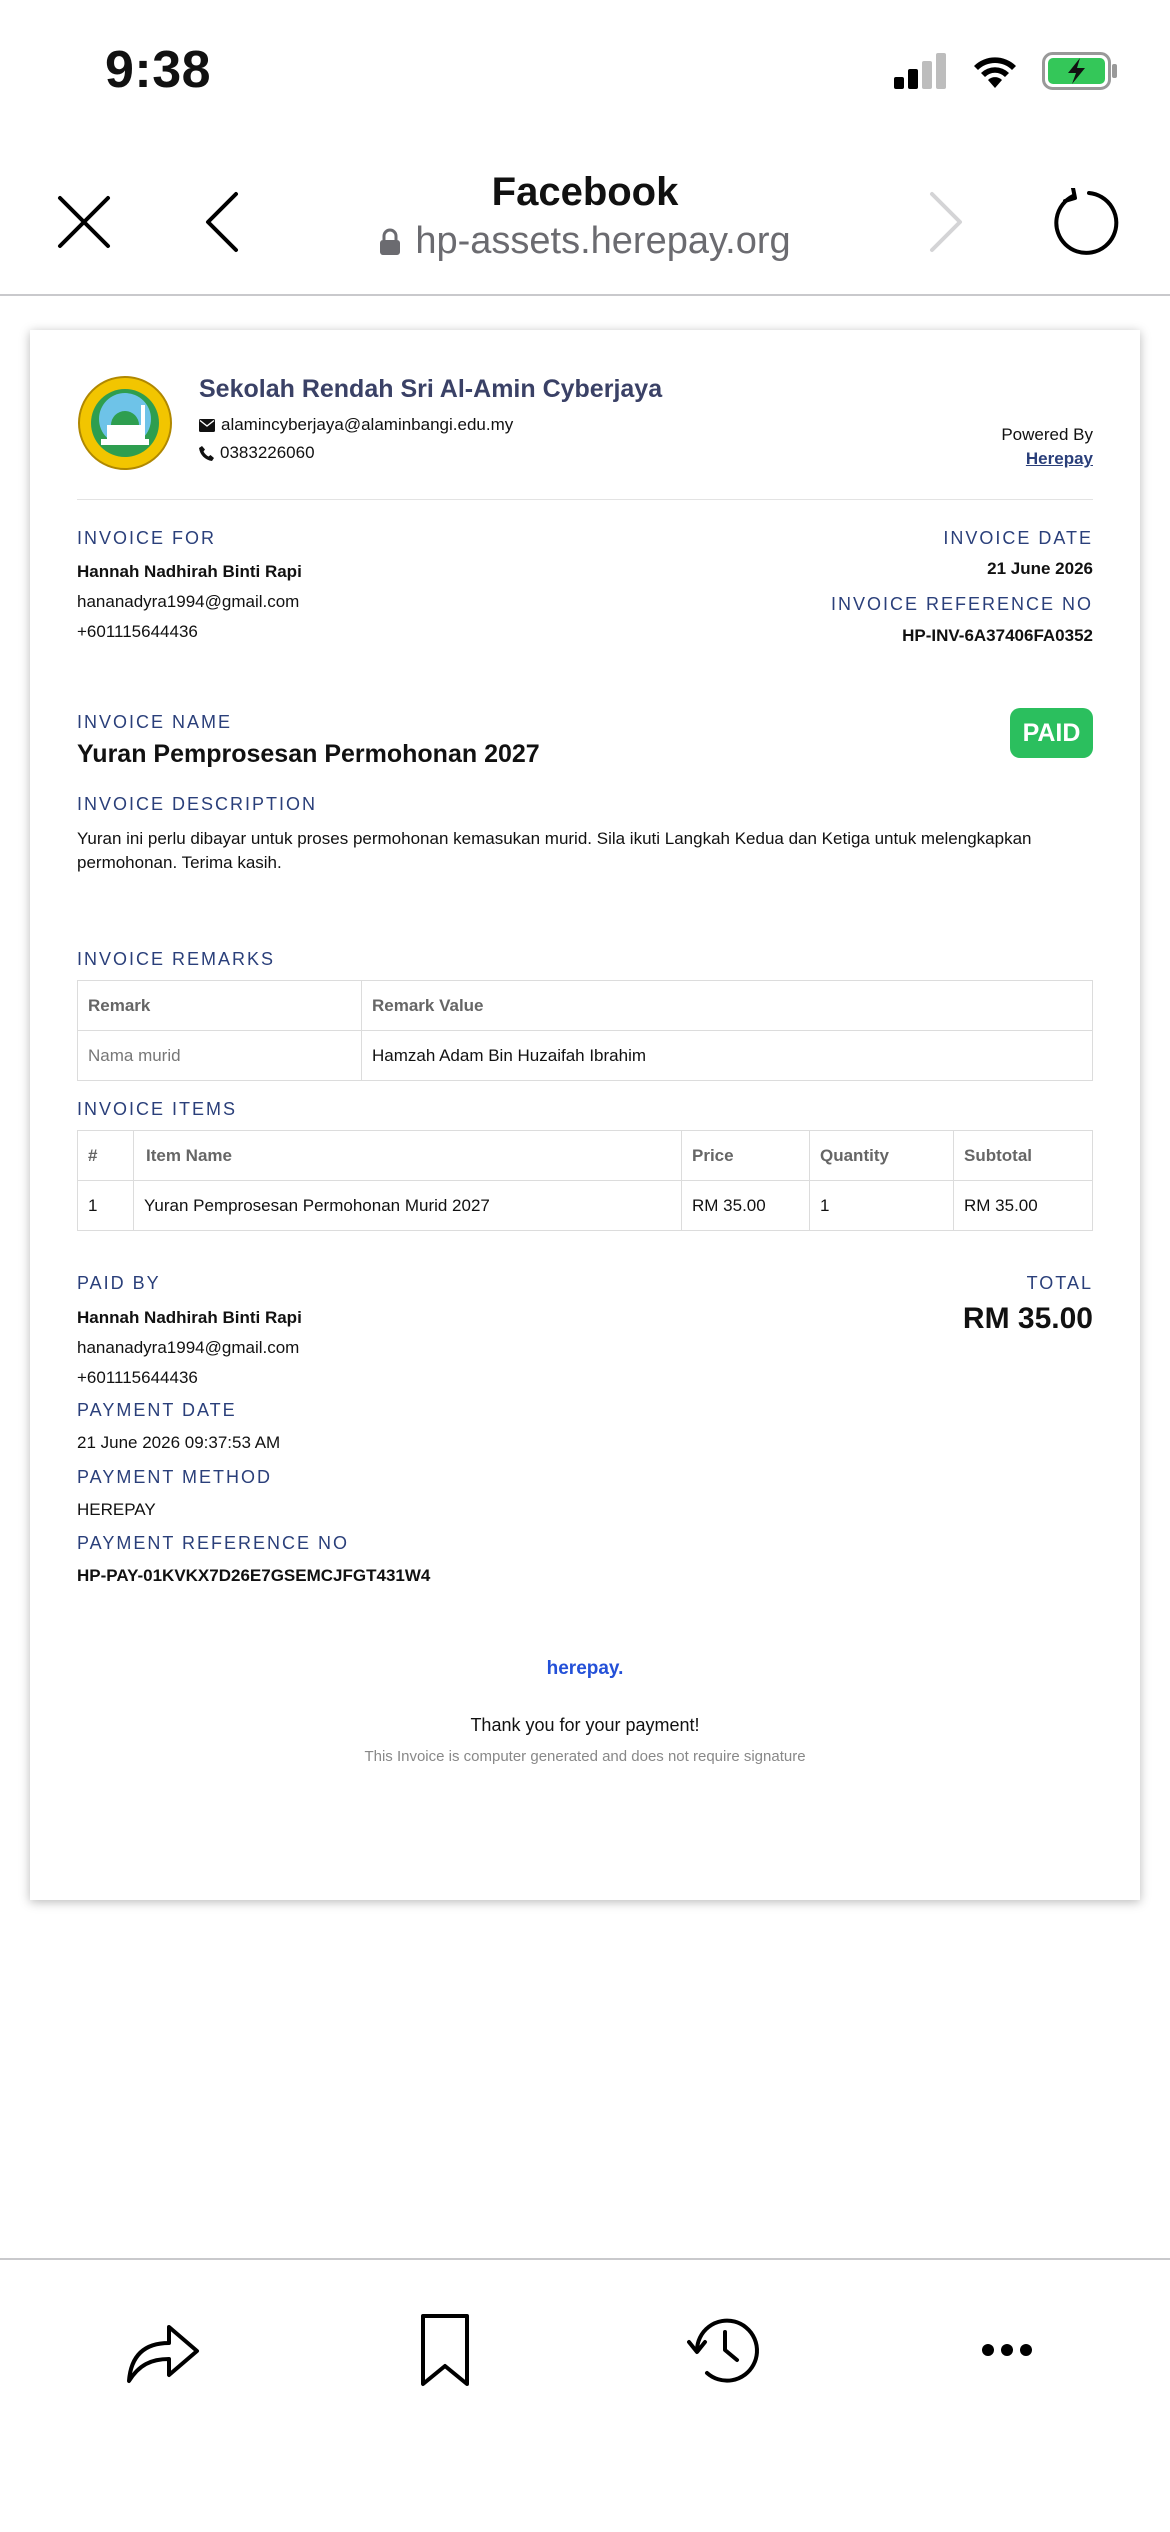  I want to click on bookmark-icon, so click(445, 2350).